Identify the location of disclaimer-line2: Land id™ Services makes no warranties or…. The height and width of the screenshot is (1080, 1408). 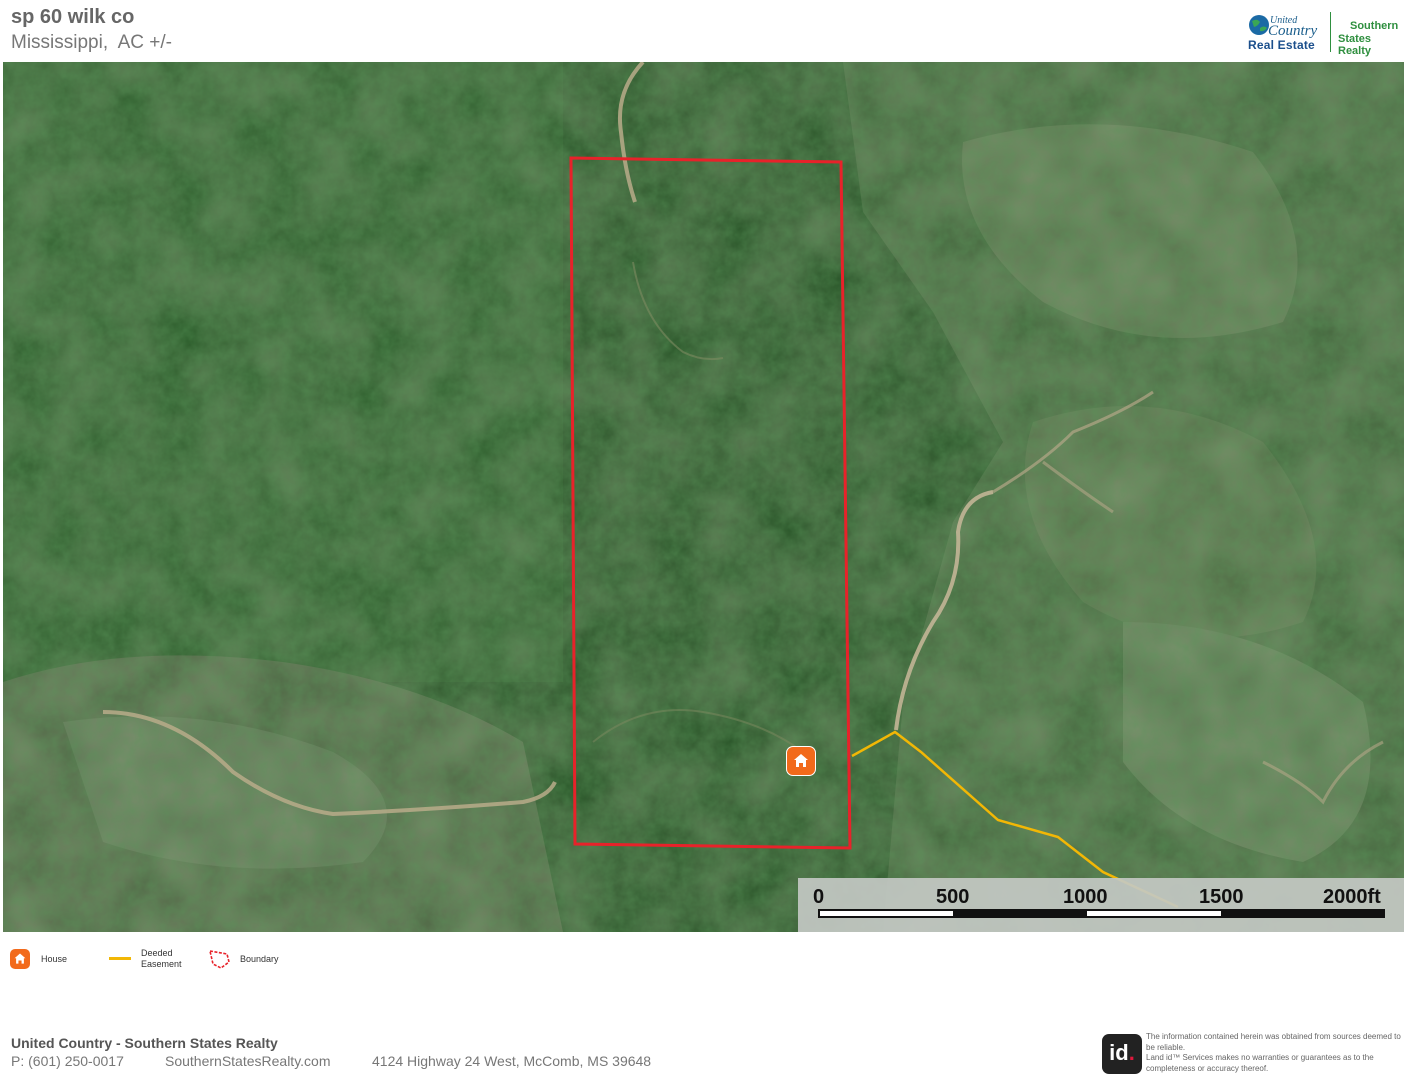
(1260, 1063).